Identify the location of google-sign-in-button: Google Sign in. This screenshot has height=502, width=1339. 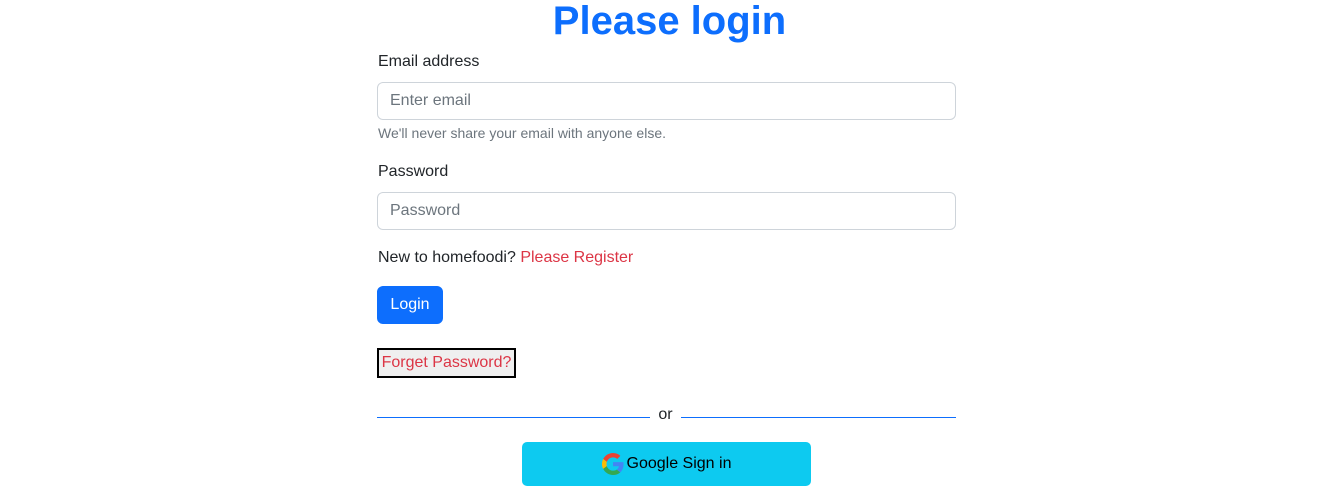
(666, 464).